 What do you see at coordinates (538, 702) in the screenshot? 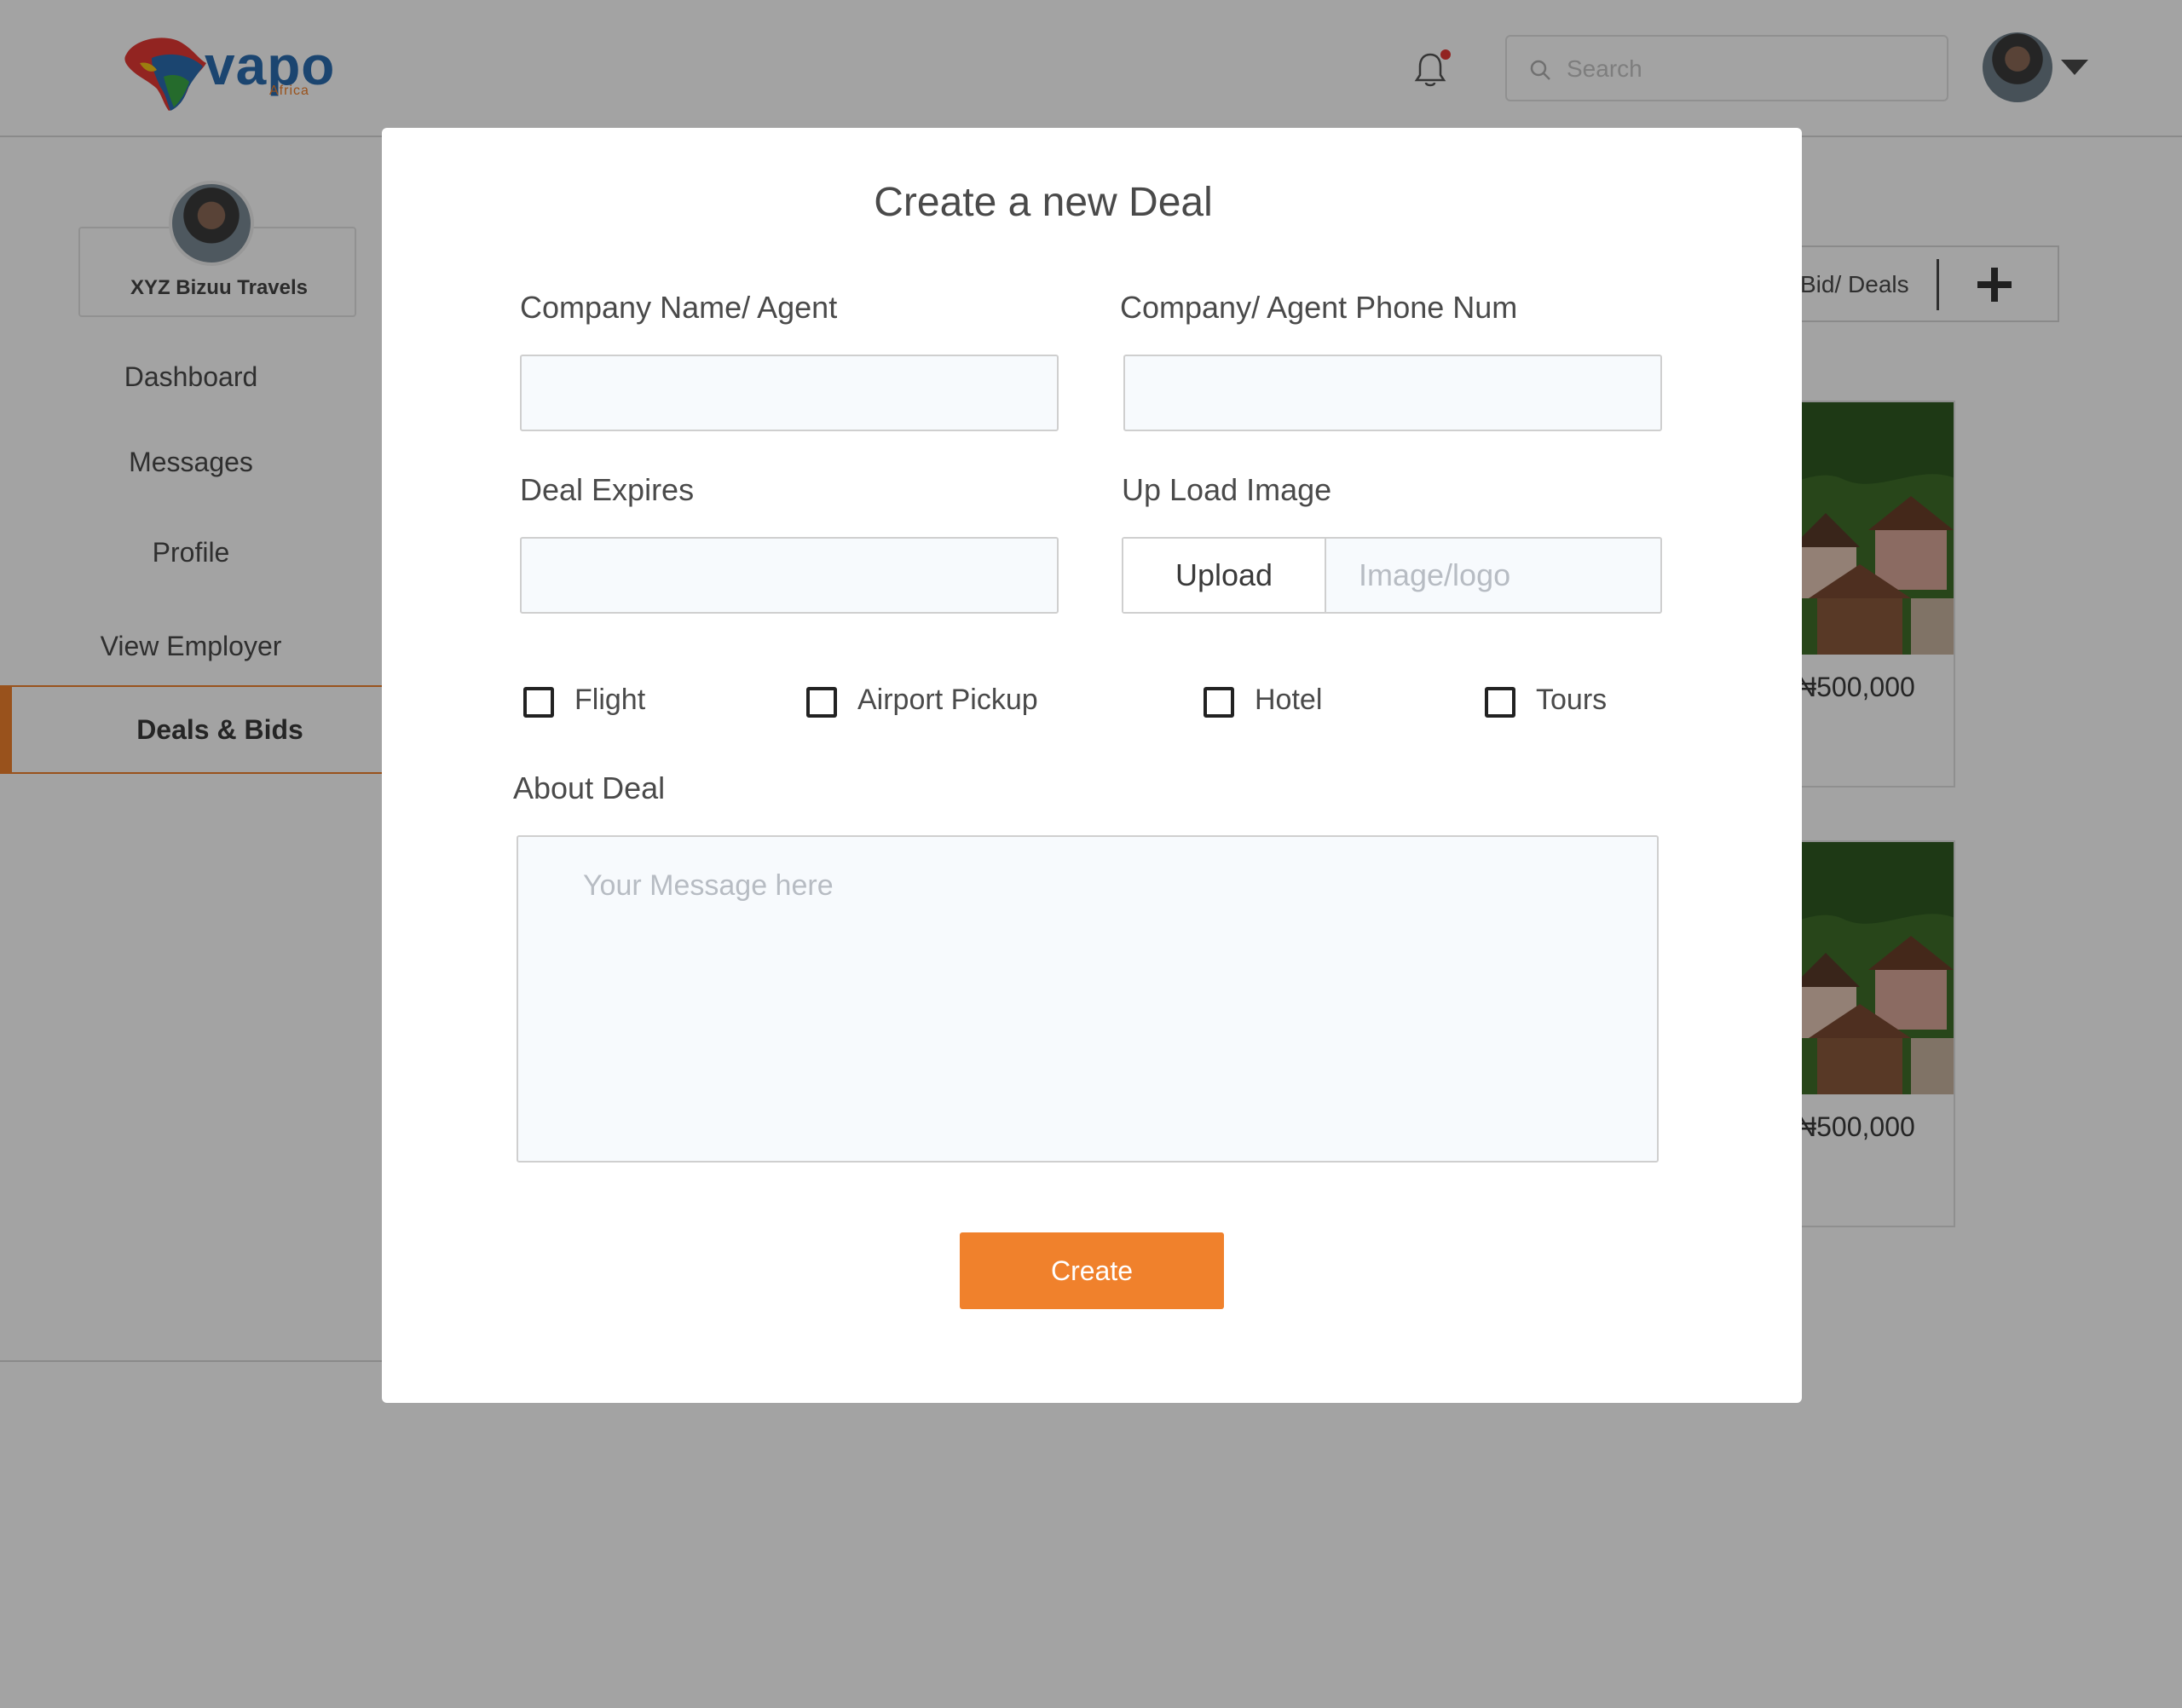
I see `flight-checkbox` at bounding box center [538, 702].